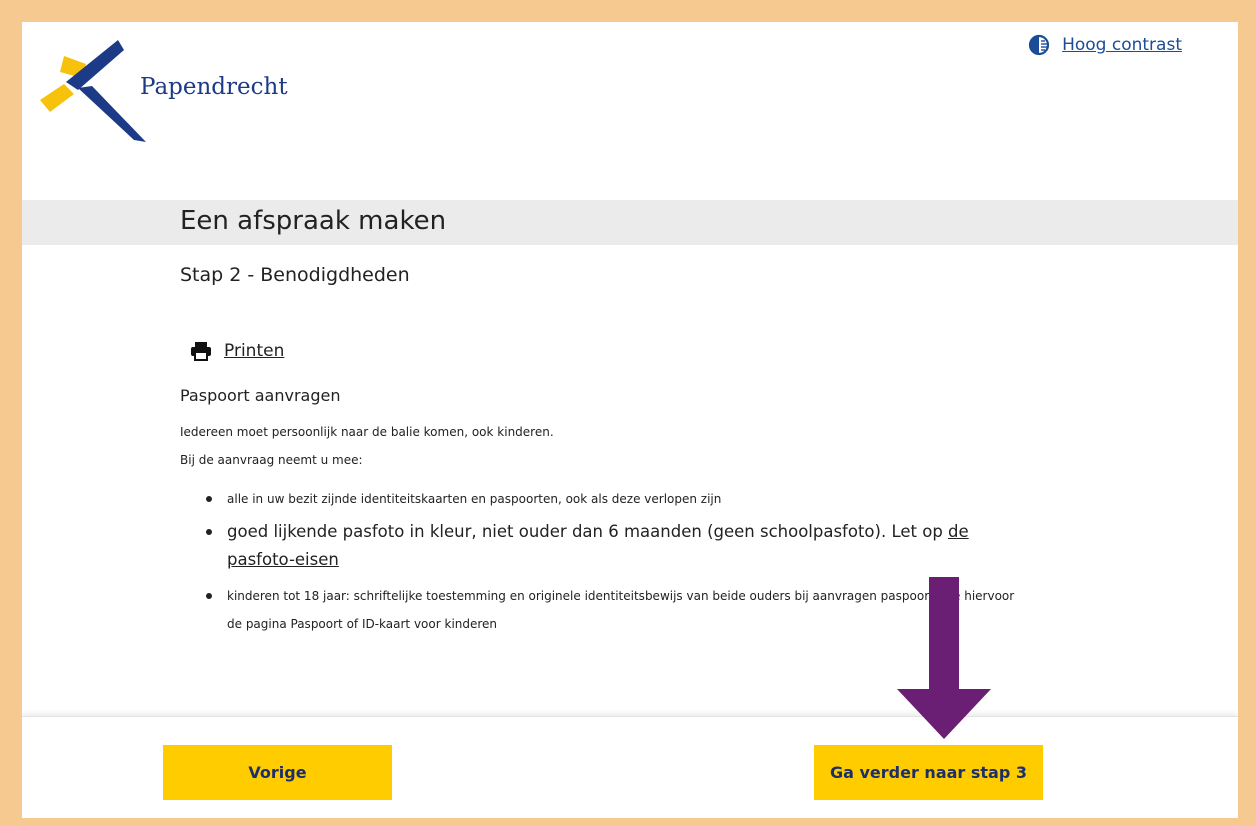 The height and width of the screenshot is (826, 1256). What do you see at coordinates (295, 275) in the screenshot?
I see `step-title: Stap 2 - Benodigdheden` at bounding box center [295, 275].